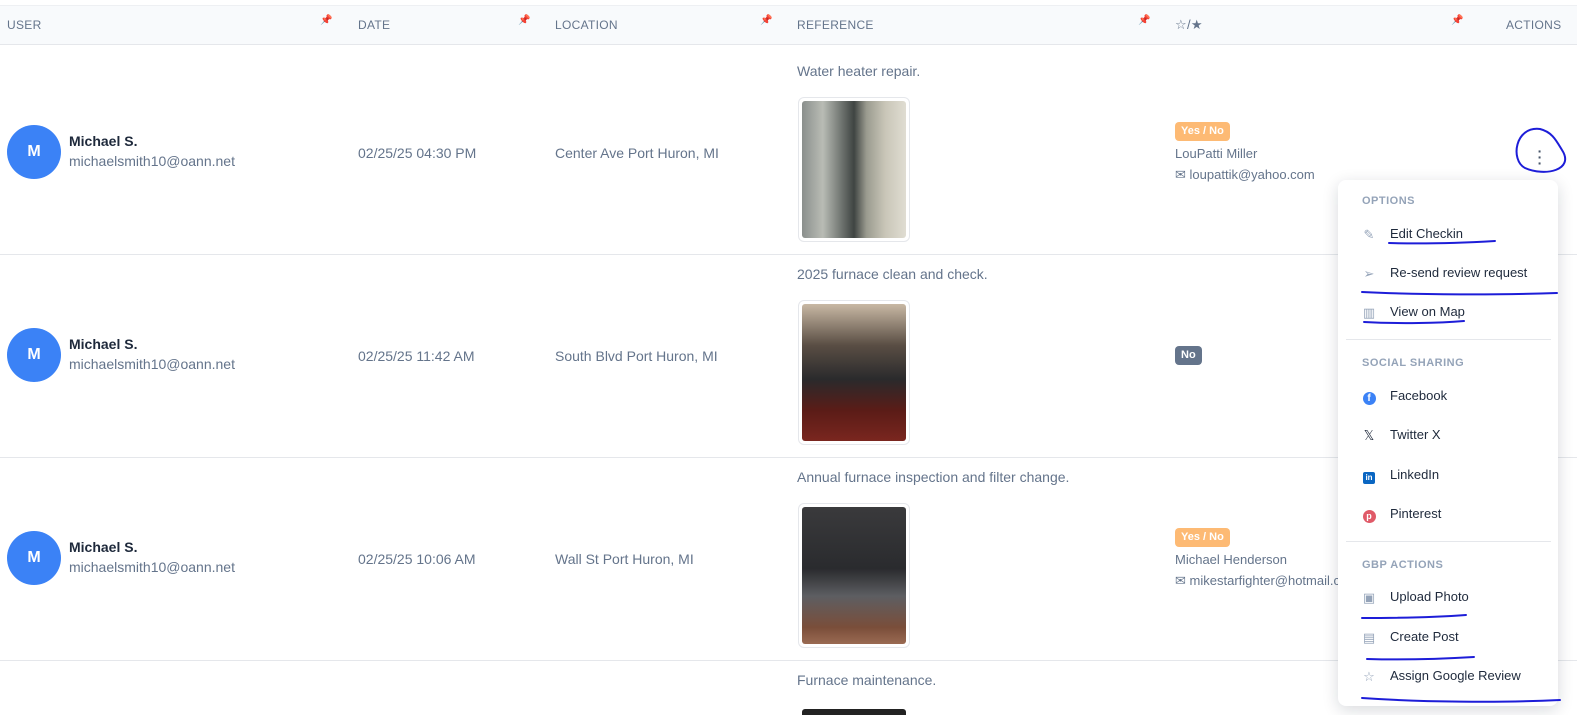 The width and height of the screenshot is (1577, 715). Describe the element at coordinates (637, 153) in the screenshot. I see `checkin-location: Center Ave Port Huron, MI` at that location.